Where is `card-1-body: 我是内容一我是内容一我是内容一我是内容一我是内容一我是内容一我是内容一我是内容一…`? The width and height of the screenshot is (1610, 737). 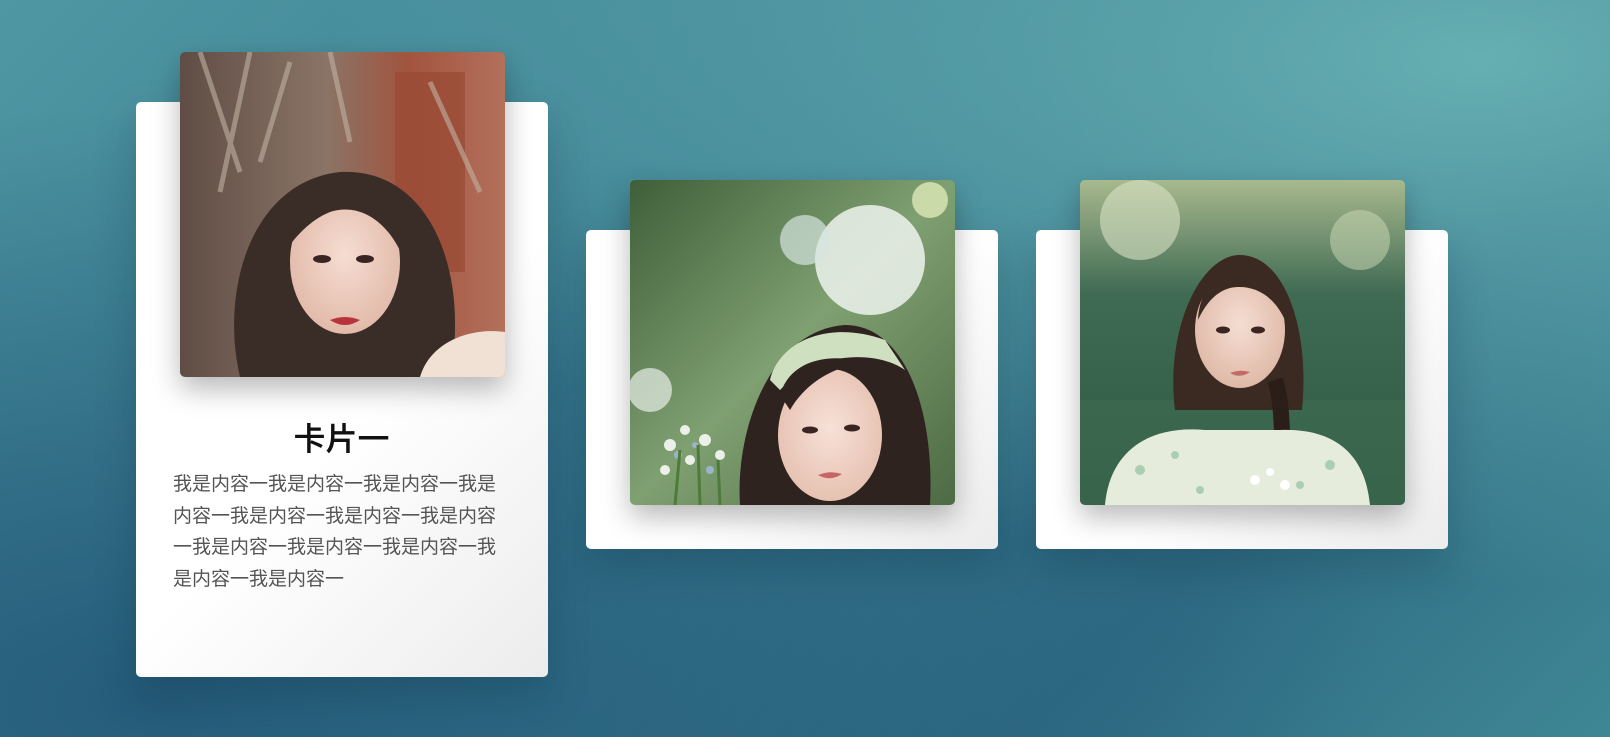
card-1-body: 我是内容一我是内容一我是内容一我是内容一我是内容一我是内容一我是内容一我是内容一… is located at coordinates (335, 531).